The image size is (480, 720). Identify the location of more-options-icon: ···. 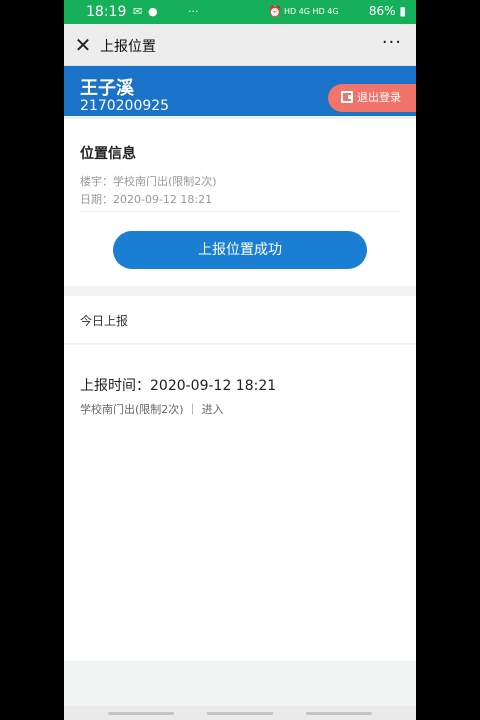
(392, 42).